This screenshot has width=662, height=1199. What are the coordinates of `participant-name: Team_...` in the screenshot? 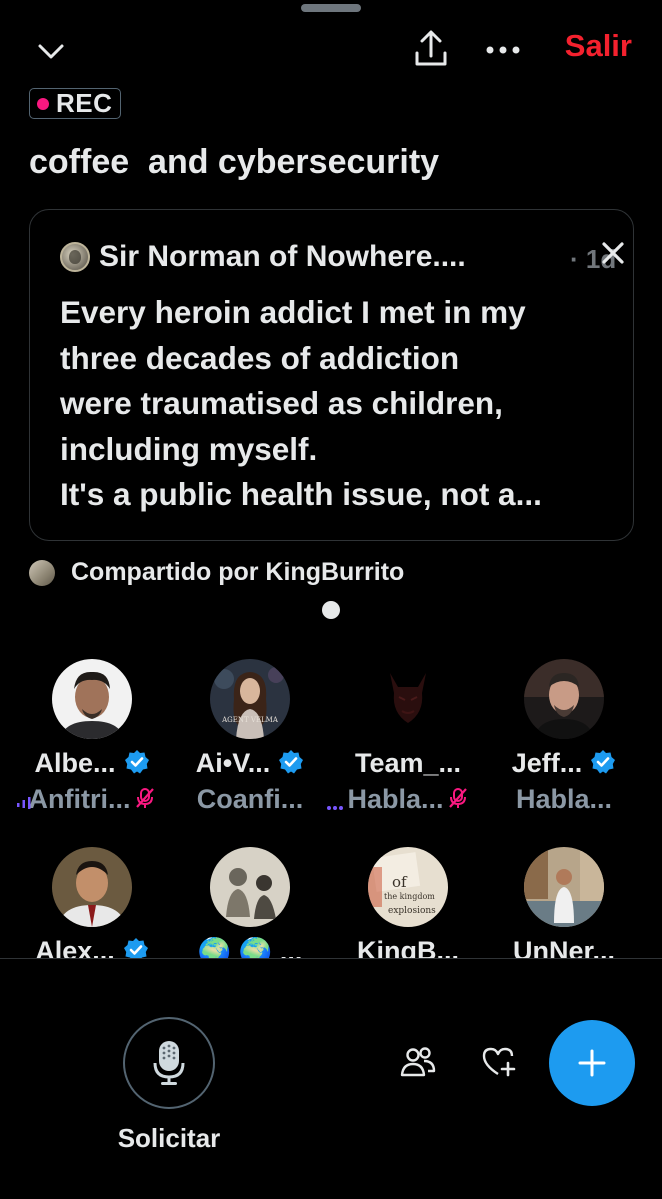 It's located at (408, 763).